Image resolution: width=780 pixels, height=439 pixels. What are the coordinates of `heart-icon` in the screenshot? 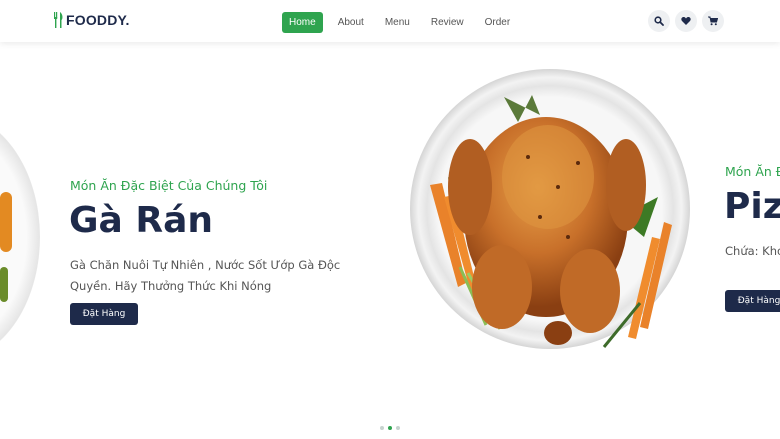 It's located at (686, 20).